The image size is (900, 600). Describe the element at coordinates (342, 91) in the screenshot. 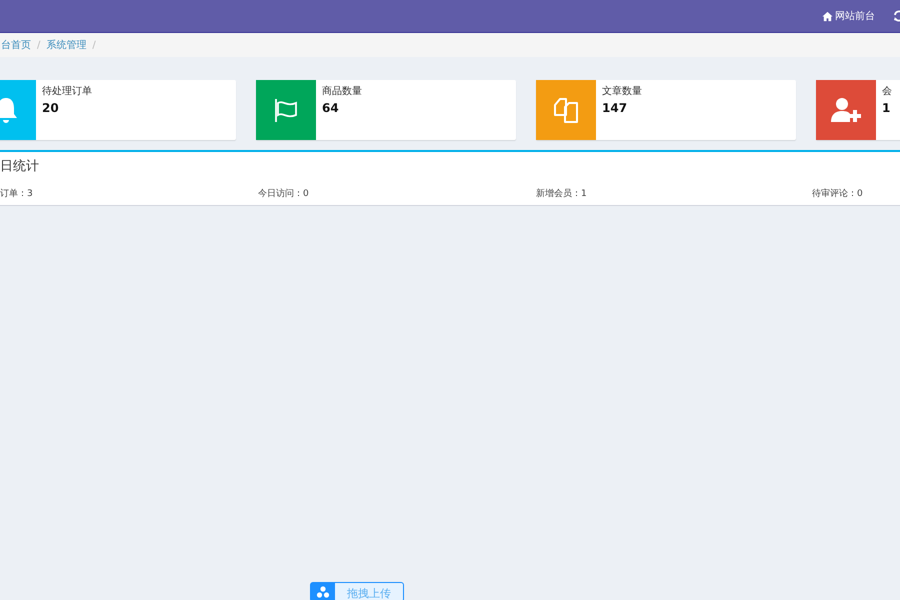

I see `card-label: 商品数量` at that location.